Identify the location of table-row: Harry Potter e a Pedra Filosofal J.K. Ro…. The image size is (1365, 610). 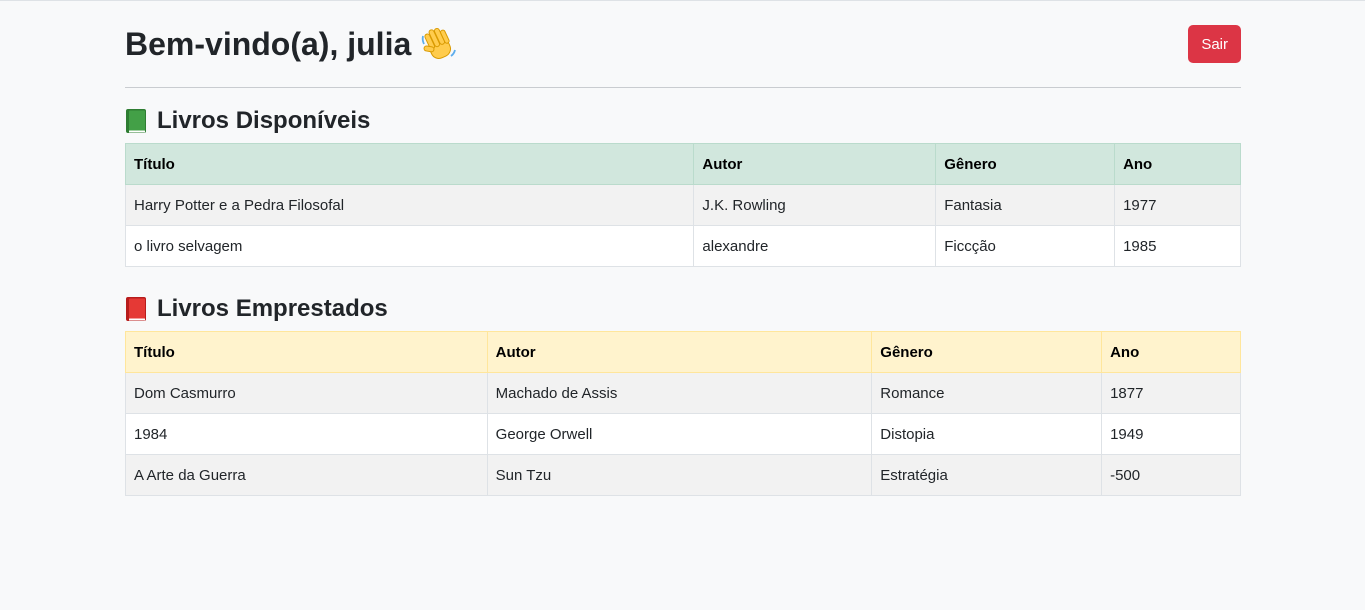
(682, 205).